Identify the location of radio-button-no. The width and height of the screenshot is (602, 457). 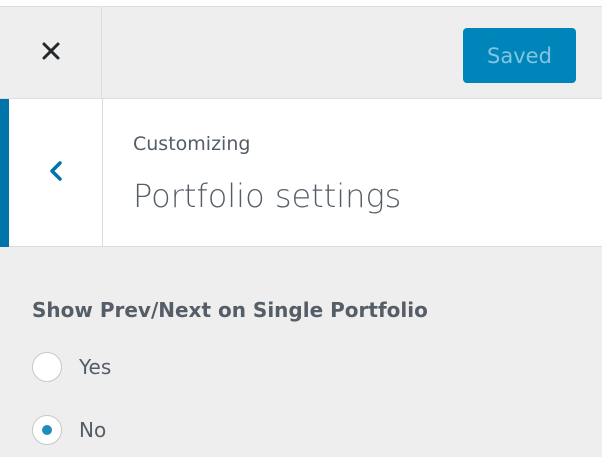
(47, 430).